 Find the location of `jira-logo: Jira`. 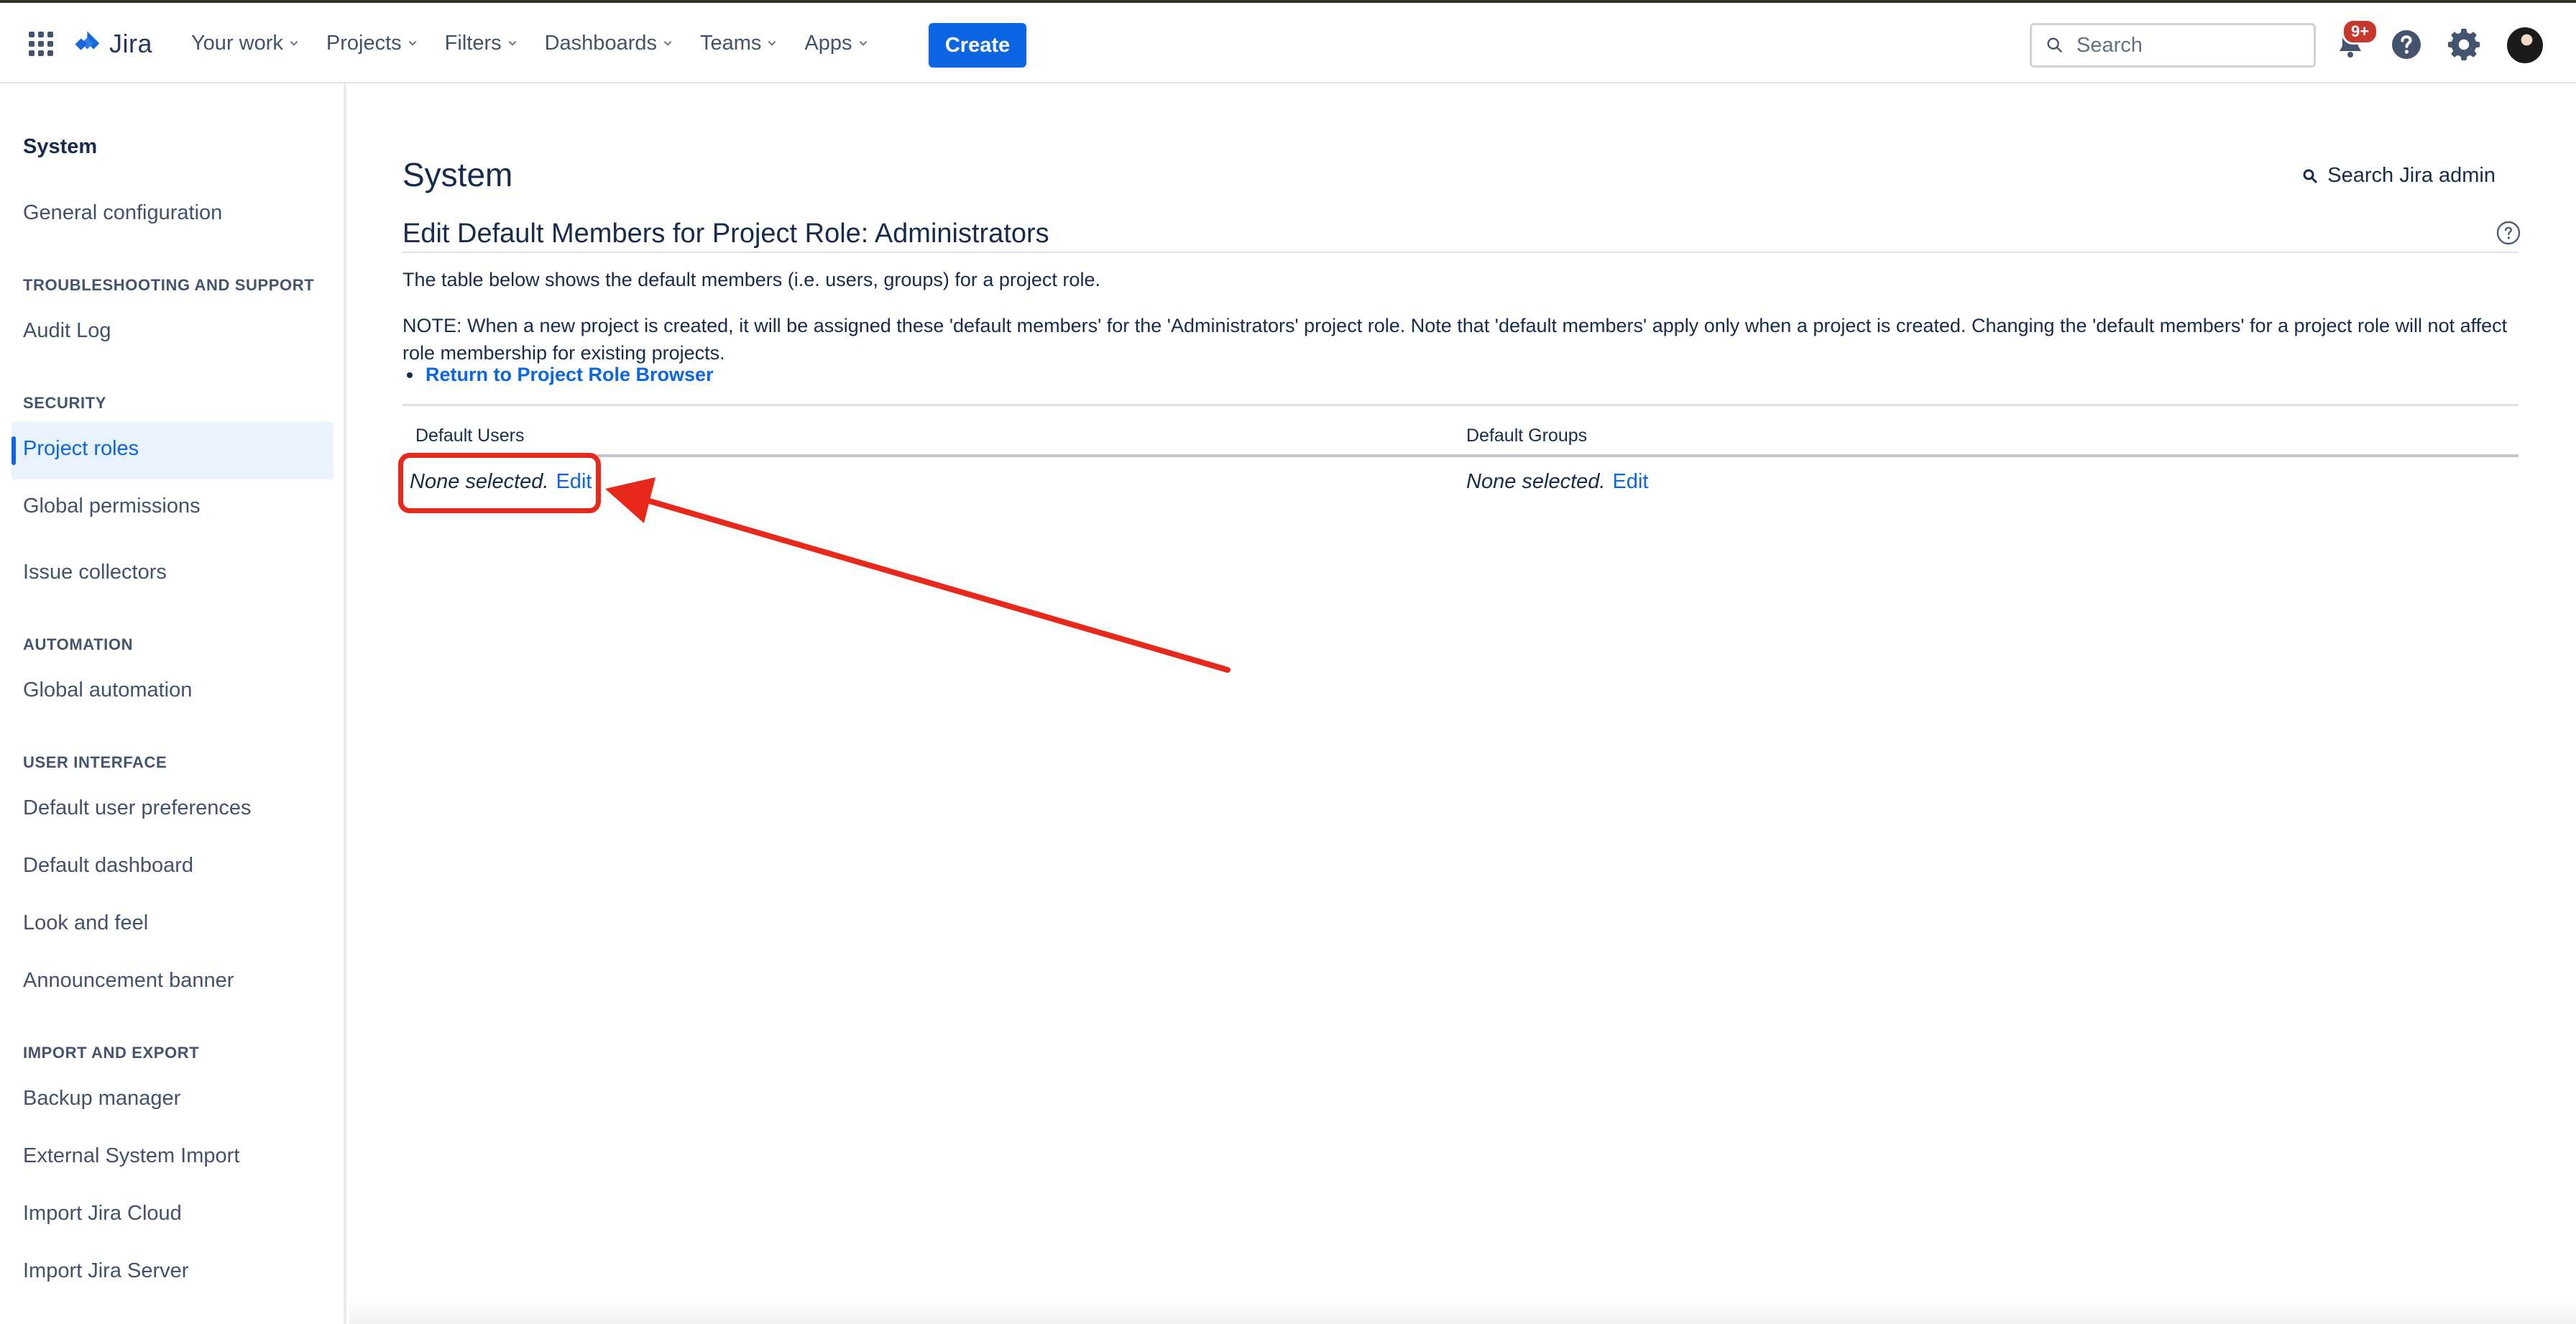

jira-logo: Jira is located at coordinates (112, 44).